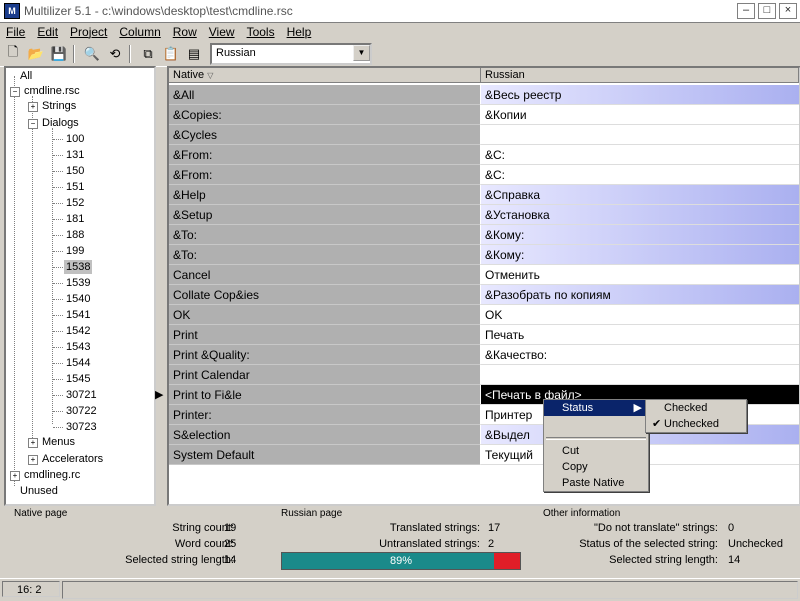  Describe the element at coordinates (696, 424) in the screenshot. I see `submenu-item-unchecked: ✔ Unchecked` at that location.